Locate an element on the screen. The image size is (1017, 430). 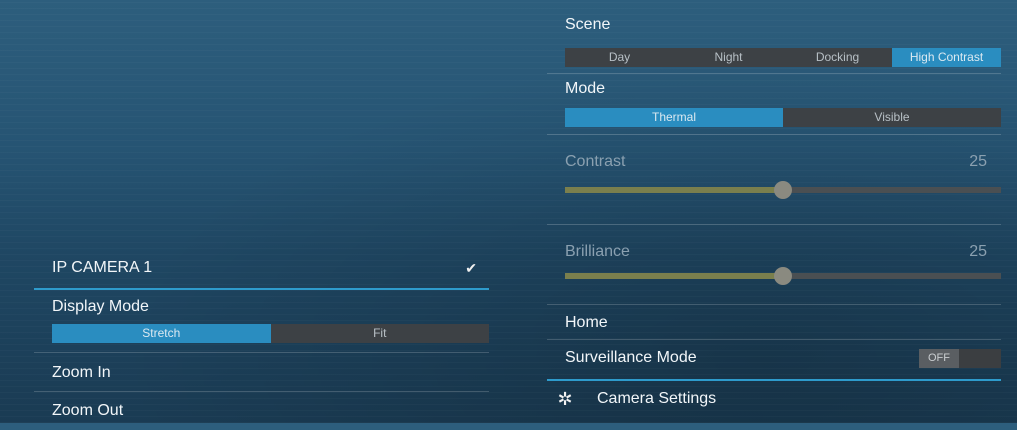
contrast-fill is located at coordinates (674, 190).